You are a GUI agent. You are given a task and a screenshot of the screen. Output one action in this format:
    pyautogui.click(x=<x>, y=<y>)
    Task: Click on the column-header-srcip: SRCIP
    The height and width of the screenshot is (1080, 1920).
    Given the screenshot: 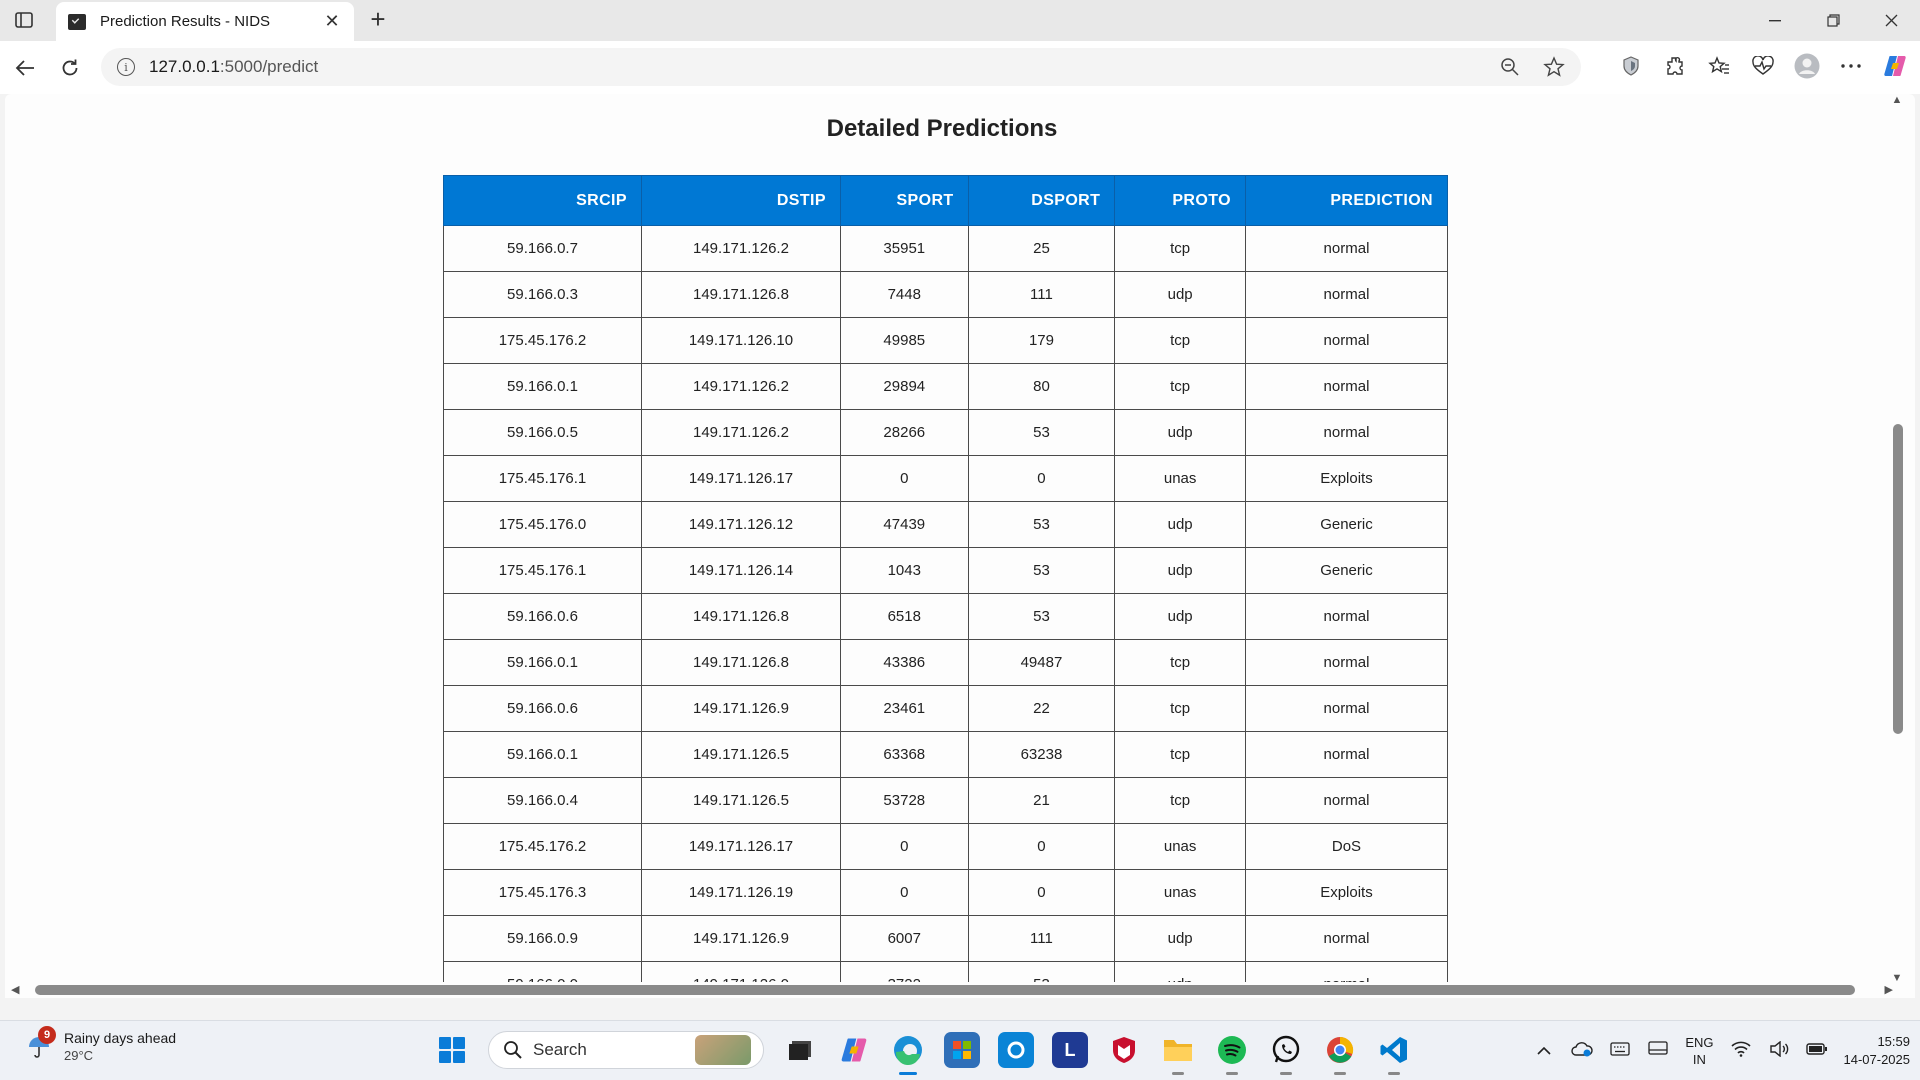 What is the action you would take?
    pyautogui.click(x=542, y=200)
    